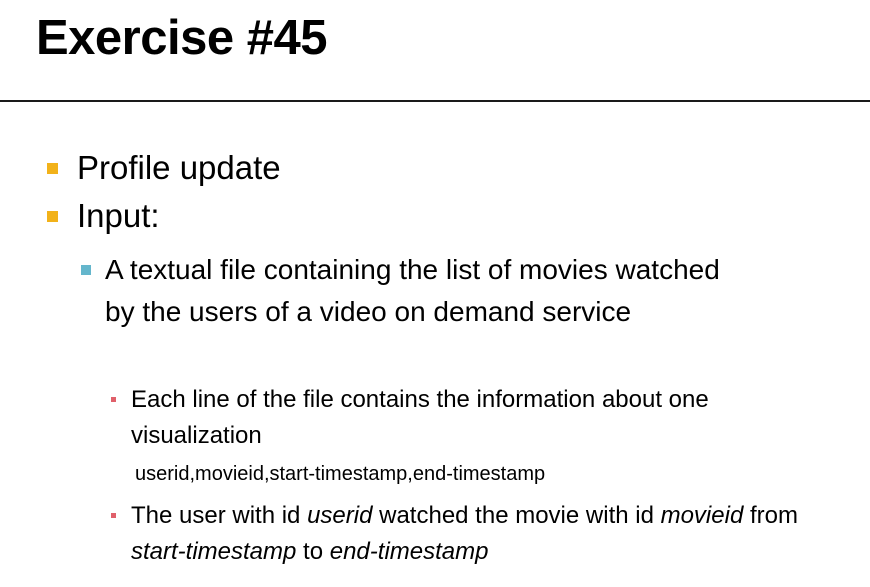 The width and height of the screenshot is (870, 587). What do you see at coordinates (409, 551) in the screenshot?
I see `term-end-timestamp: end-timestamp` at bounding box center [409, 551].